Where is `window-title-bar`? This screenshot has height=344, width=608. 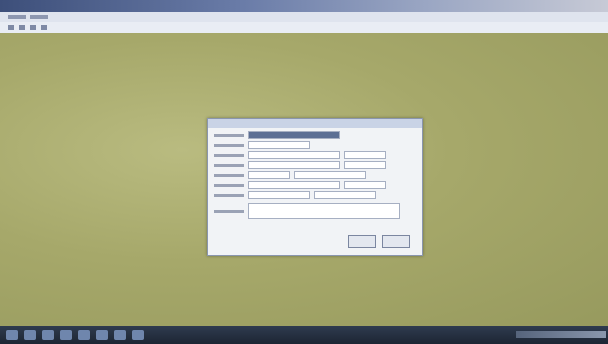 window-title-bar is located at coordinates (304, 6).